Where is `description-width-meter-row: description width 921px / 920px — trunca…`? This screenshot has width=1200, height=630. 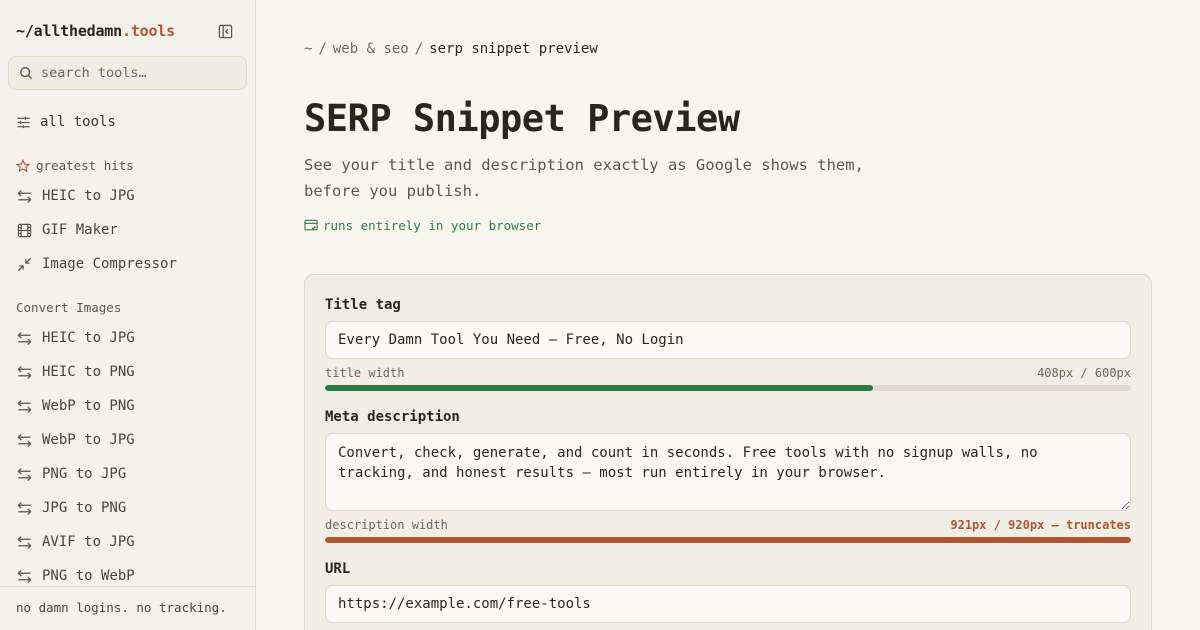 description-width-meter-row: description width 921px / 920px — trunca… is located at coordinates (728, 525).